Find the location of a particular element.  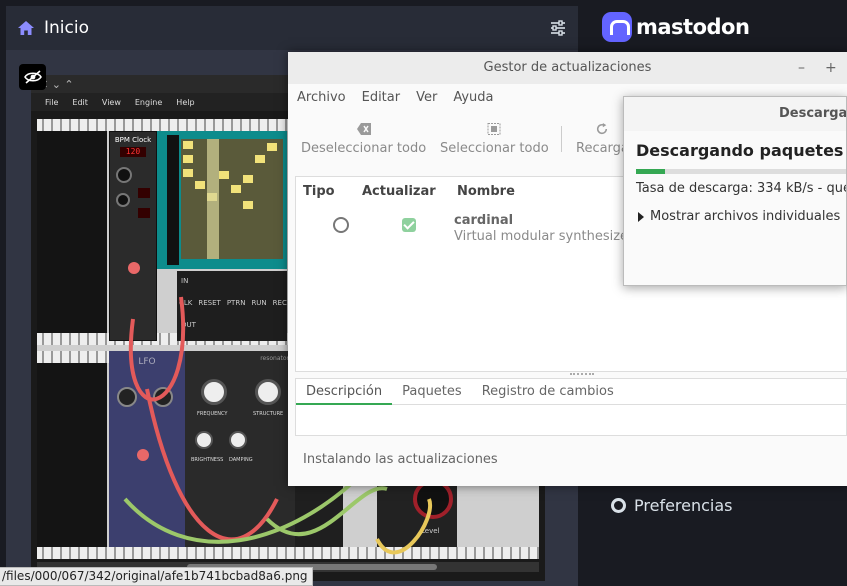

hide-media-button is located at coordinates (32, 77).